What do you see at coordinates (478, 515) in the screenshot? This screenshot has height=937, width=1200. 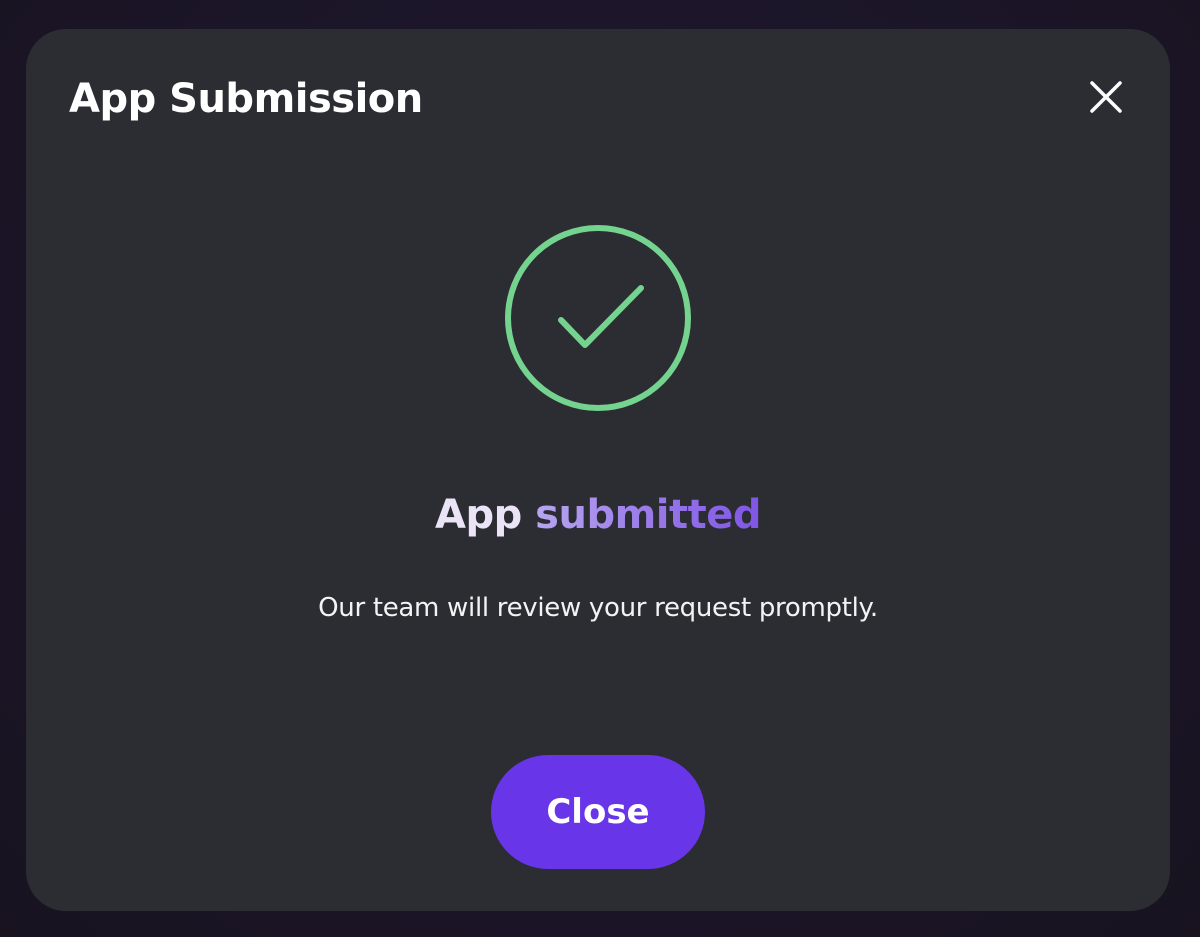 I see `heading-app-text: App` at bounding box center [478, 515].